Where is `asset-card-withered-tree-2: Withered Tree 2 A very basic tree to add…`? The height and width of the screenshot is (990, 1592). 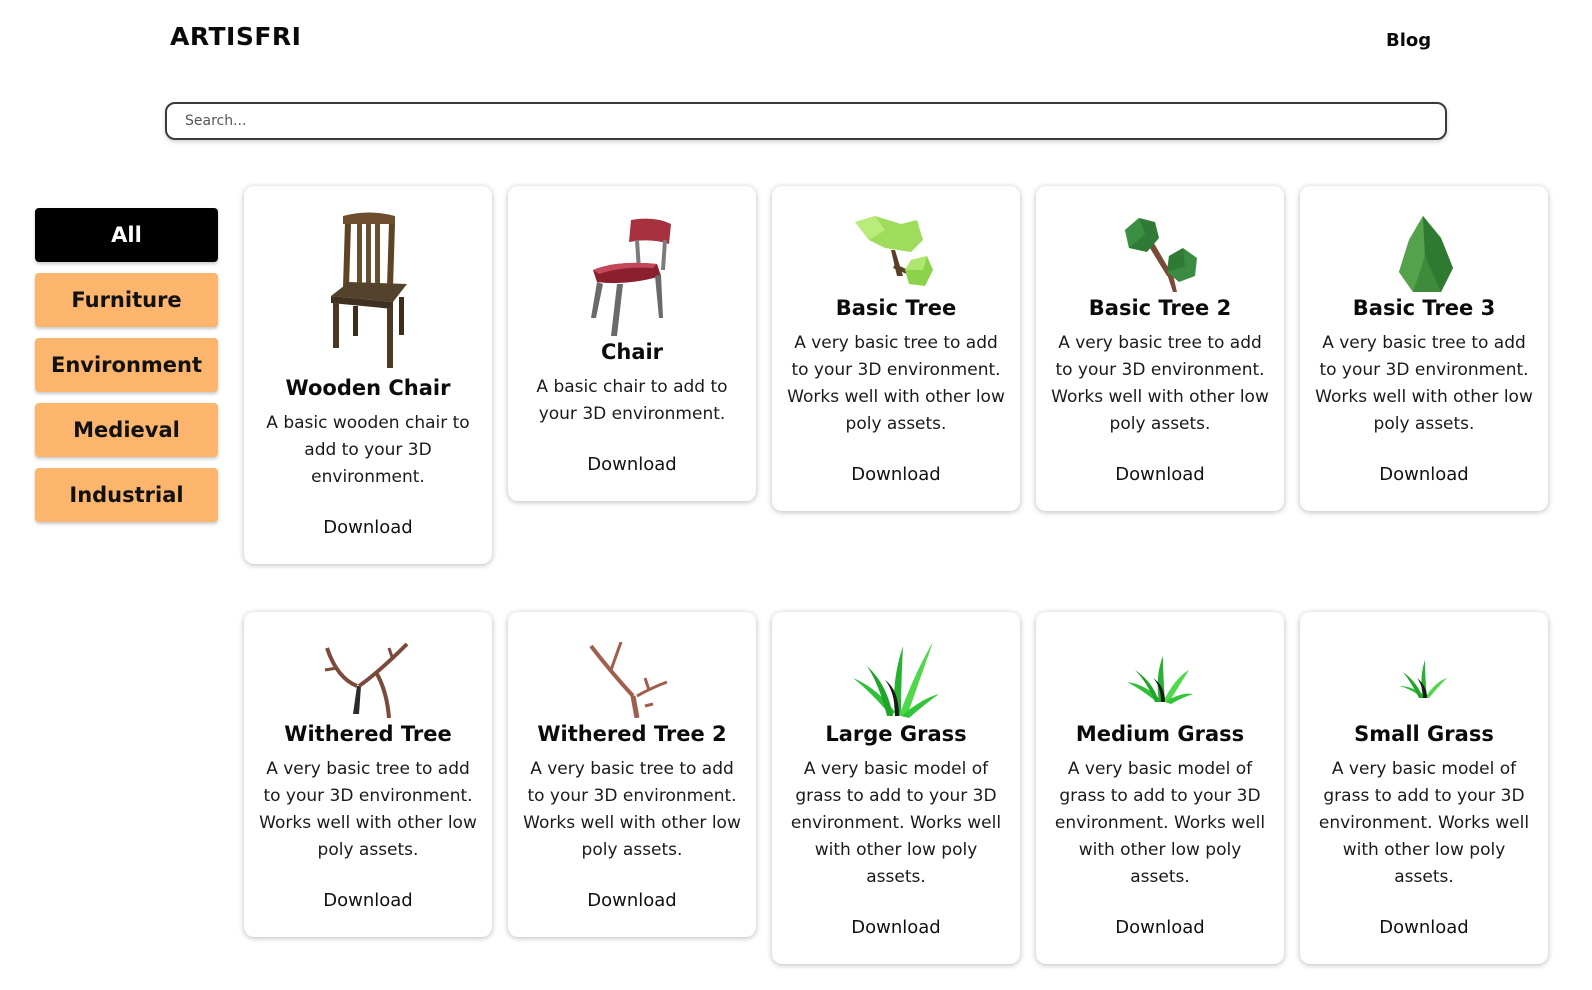 asset-card-withered-tree-2: Withered Tree 2 A very basic tree to add… is located at coordinates (632, 774).